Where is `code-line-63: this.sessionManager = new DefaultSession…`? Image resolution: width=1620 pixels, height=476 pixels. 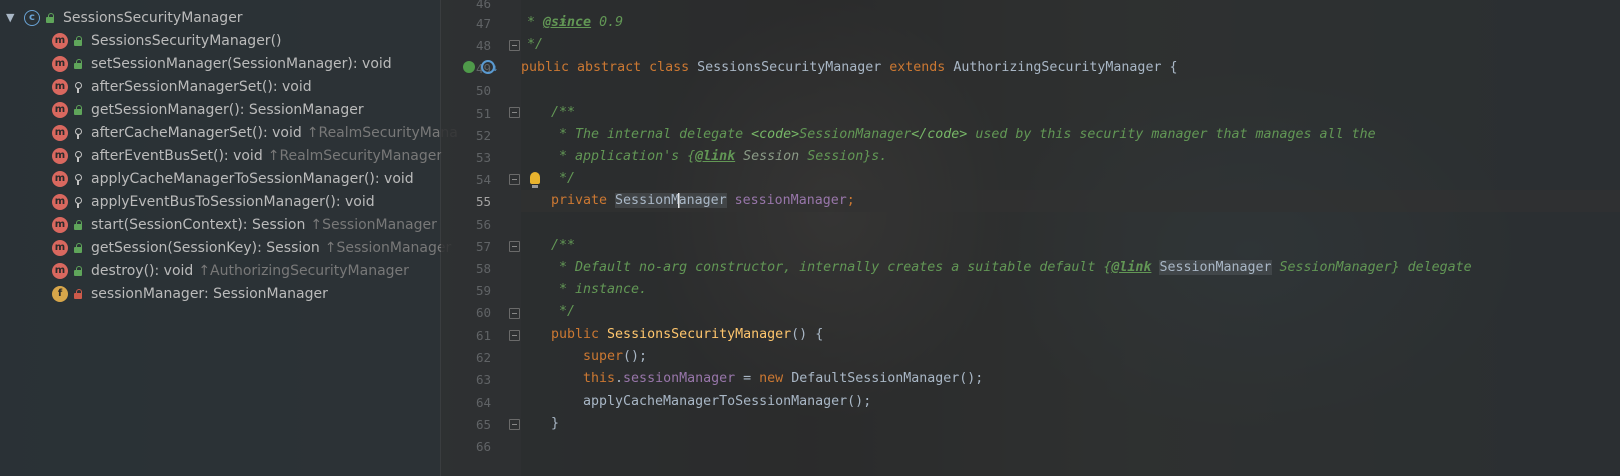
code-line-63: this.sessionManager = new DefaultSession… is located at coordinates (752, 379).